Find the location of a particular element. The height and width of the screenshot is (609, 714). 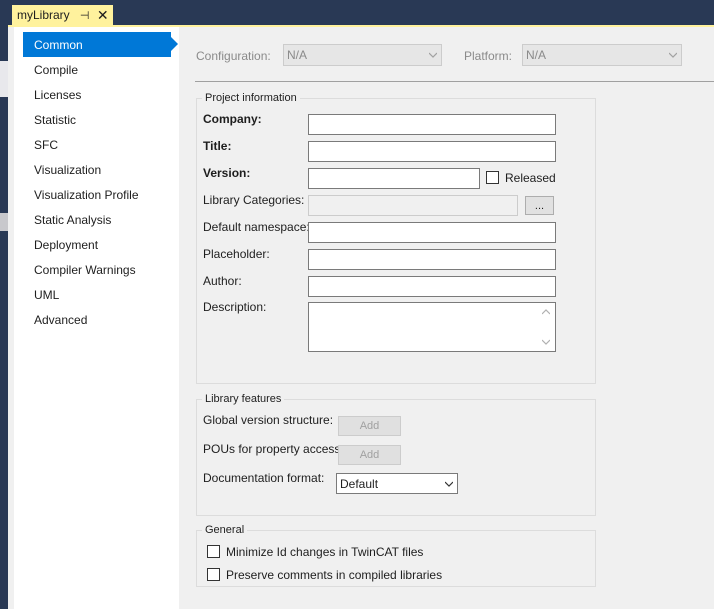

nav-item-uml: UML is located at coordinates (97, 294).